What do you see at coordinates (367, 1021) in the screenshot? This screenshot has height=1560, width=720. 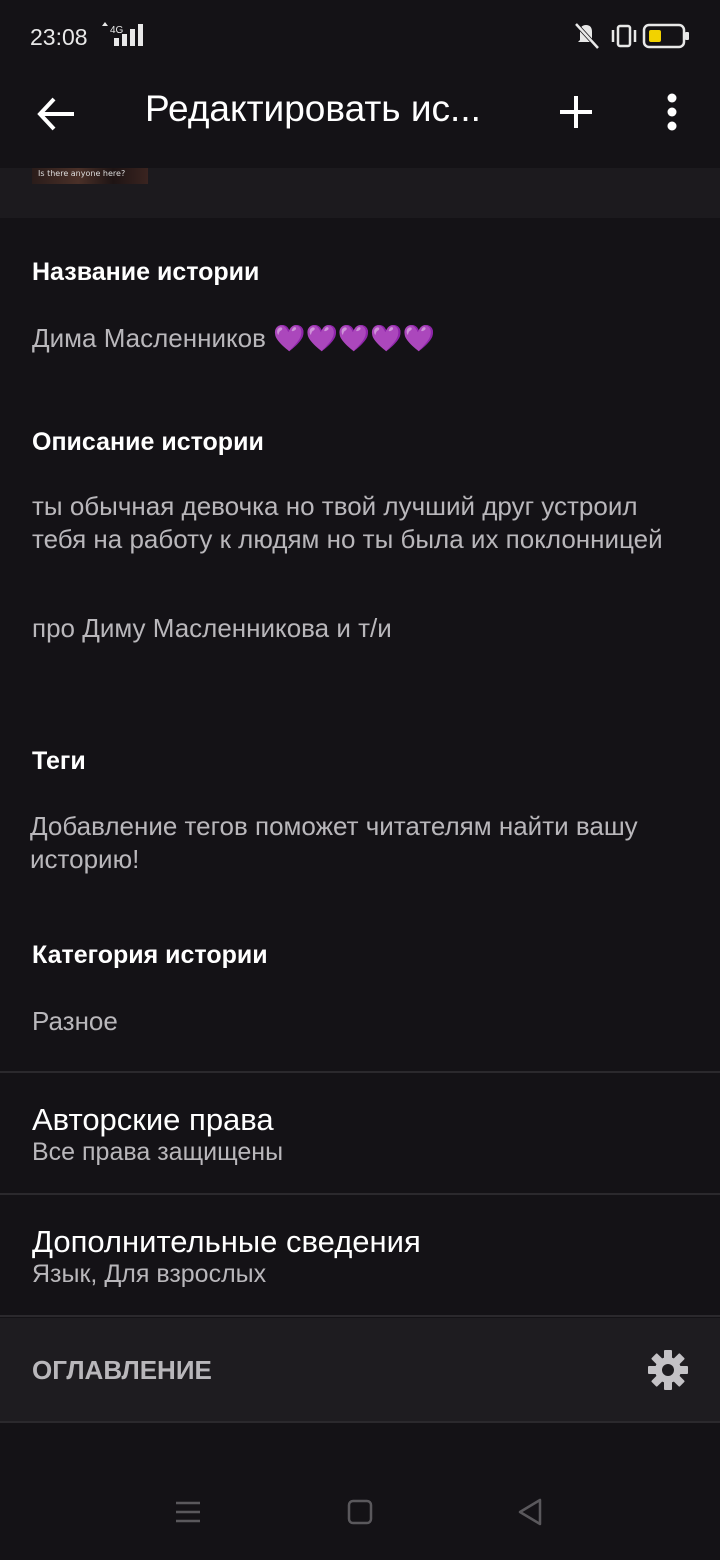 I see `category-value: Разное` at bounding box center [367, 1021].